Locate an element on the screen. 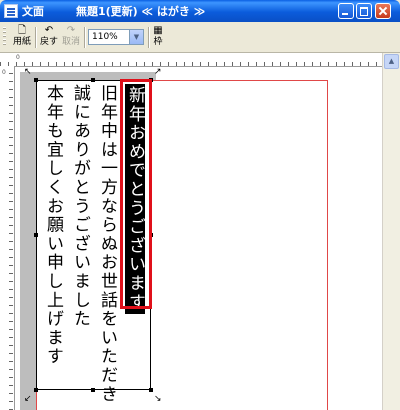 The width and height of the screenshot is (400, 410). text-line: 本年も宜しくお願い申し上げます is located at coordinates (53, 225).